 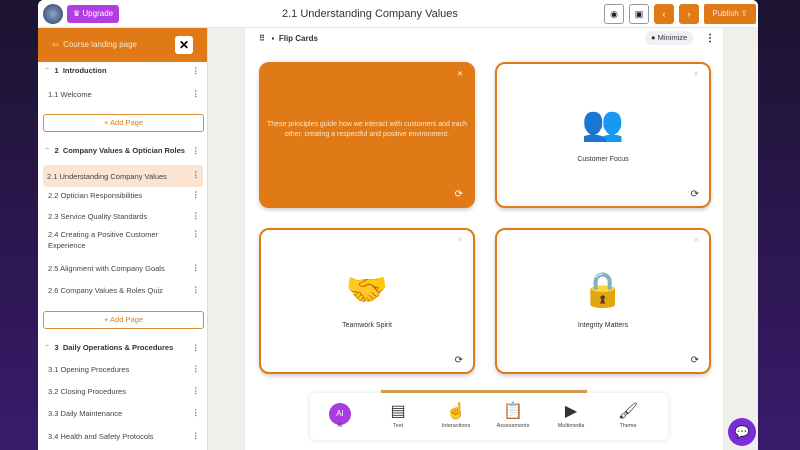 I want to click on sidebar-header: ⇦ Course landing page ✕, so click(x=122, y=45).